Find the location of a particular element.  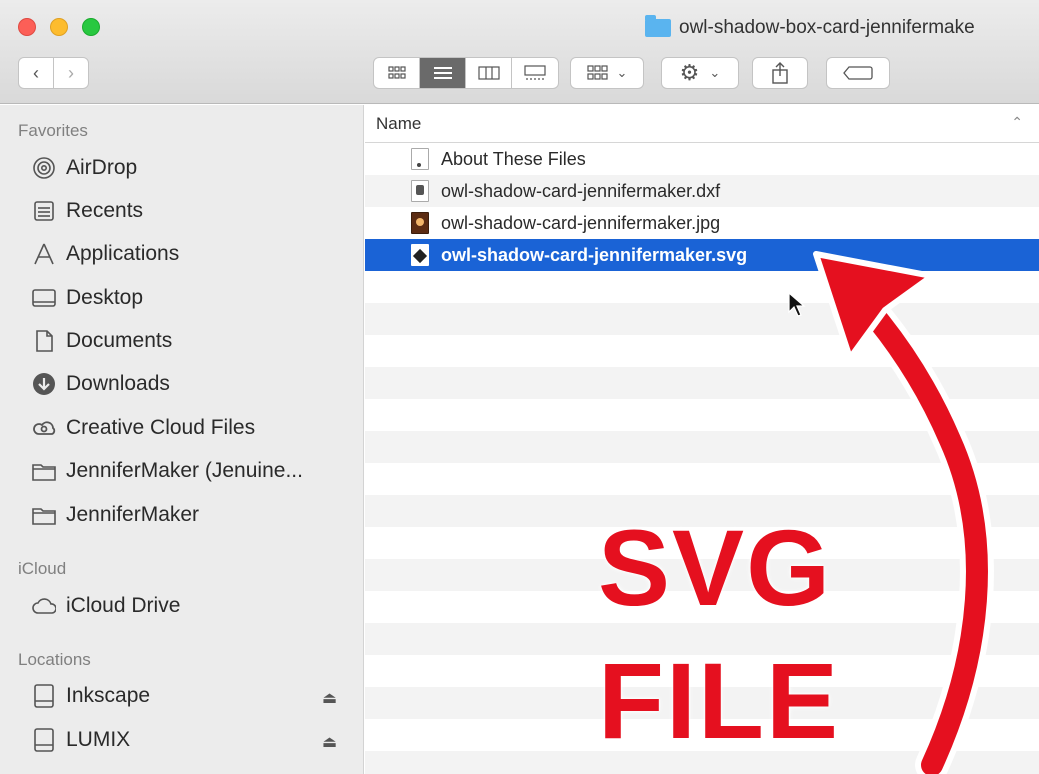

sidebar-item-creative-cloud: Creative Cloud Files is located at coordinates (143, 428).